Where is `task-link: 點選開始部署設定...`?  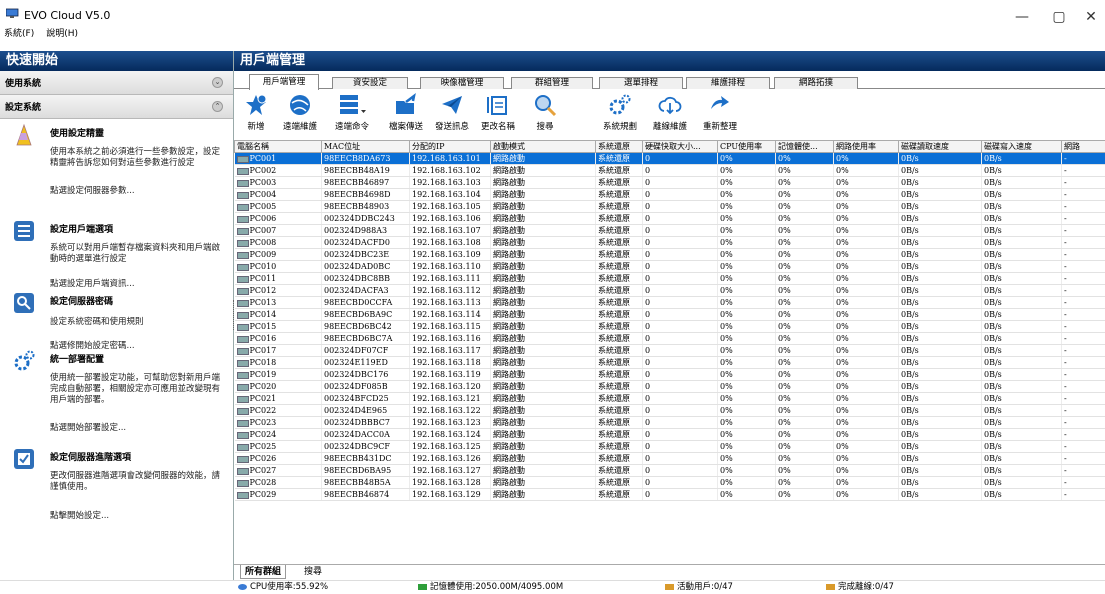
task-link: 點選開始部署設定... is located at coordinates (88, 427).